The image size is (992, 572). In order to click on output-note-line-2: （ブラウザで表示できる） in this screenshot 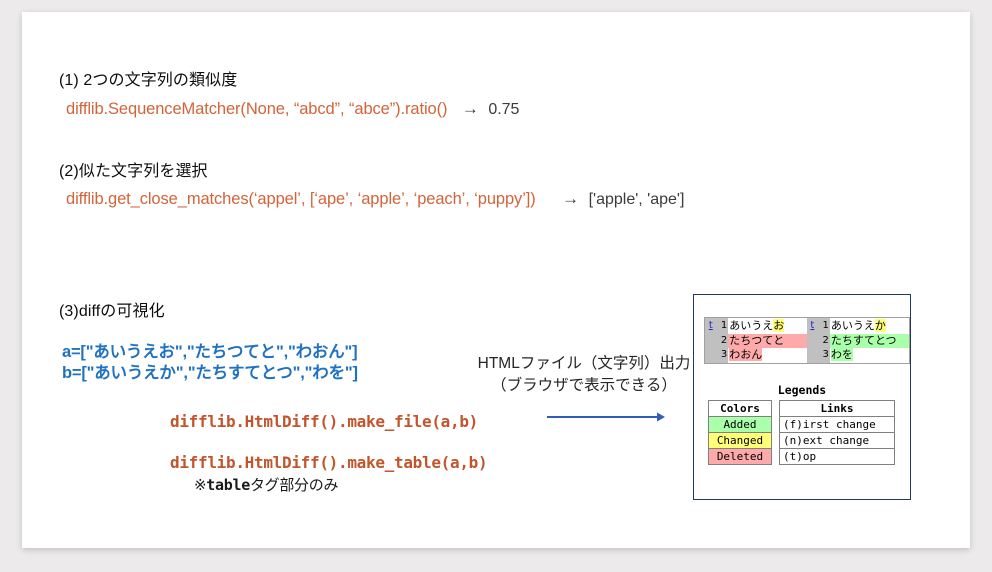, I will do `click(584, 385)`.